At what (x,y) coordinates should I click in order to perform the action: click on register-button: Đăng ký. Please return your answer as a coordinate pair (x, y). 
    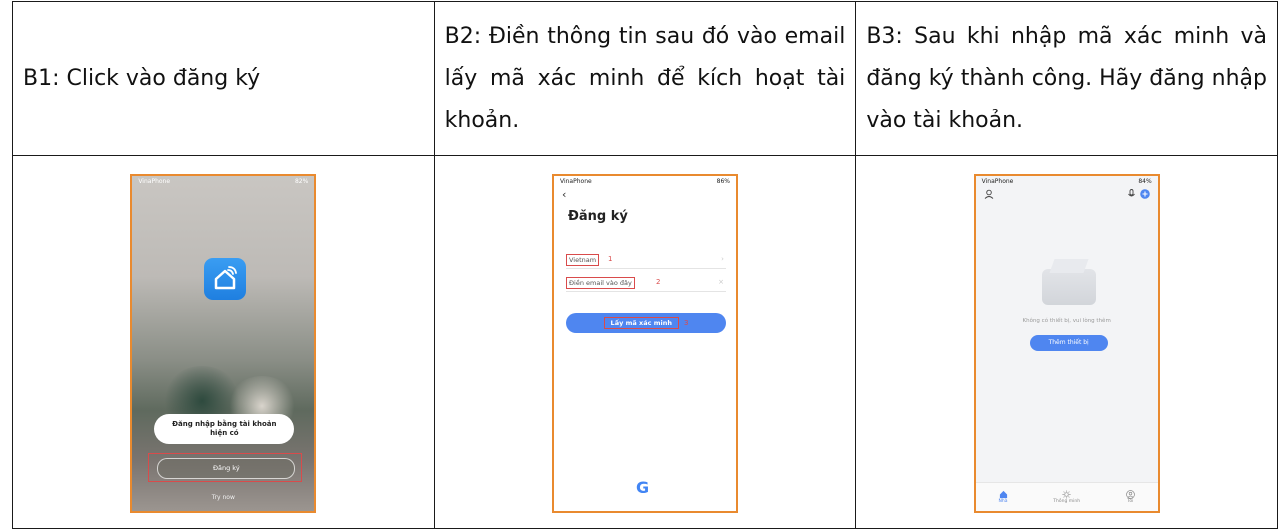
    Looking at the image, I should click on (226, 468).